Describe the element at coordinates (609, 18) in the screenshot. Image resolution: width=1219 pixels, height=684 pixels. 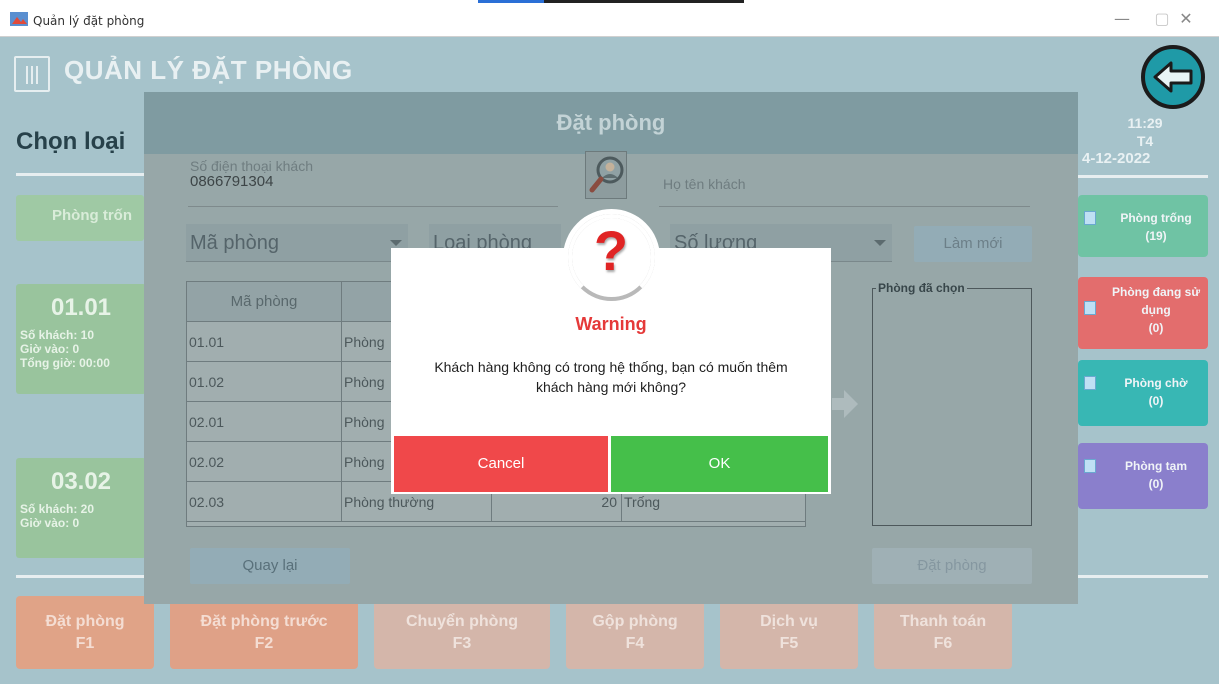
I see `window-titlebar: Quản lý đặt phòng — ▢ ✕` at that location.